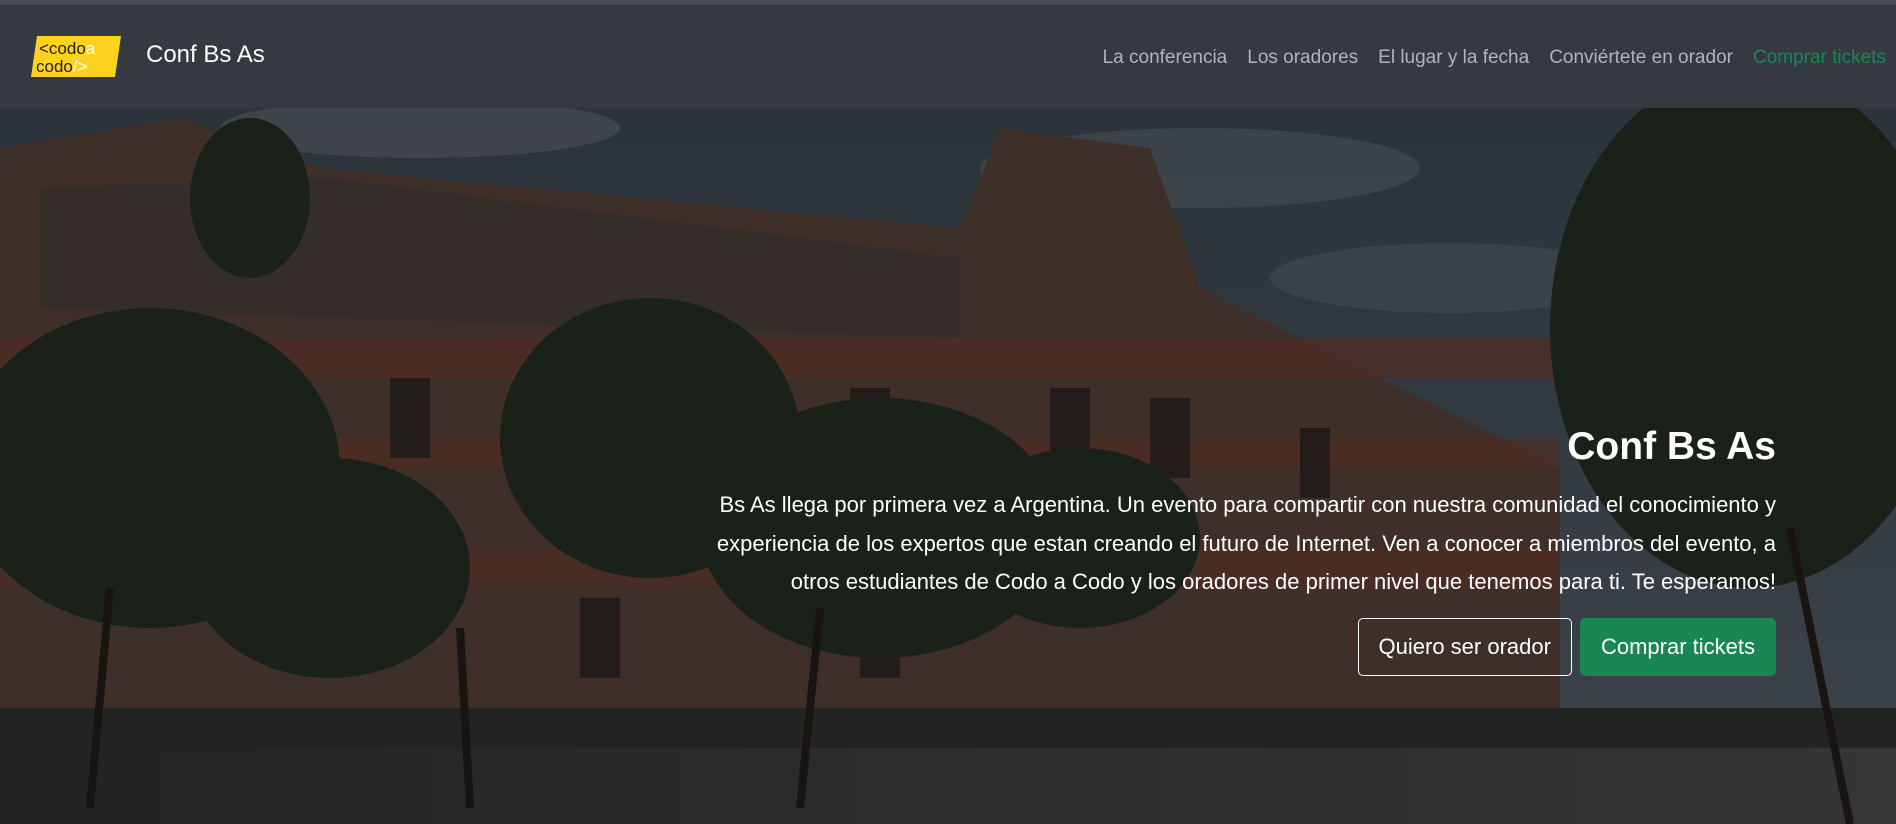 The height and width of the screenshot is (824, 1896). I want to click on nav-link-conferencia: La conferencia, so click(1165, 58).